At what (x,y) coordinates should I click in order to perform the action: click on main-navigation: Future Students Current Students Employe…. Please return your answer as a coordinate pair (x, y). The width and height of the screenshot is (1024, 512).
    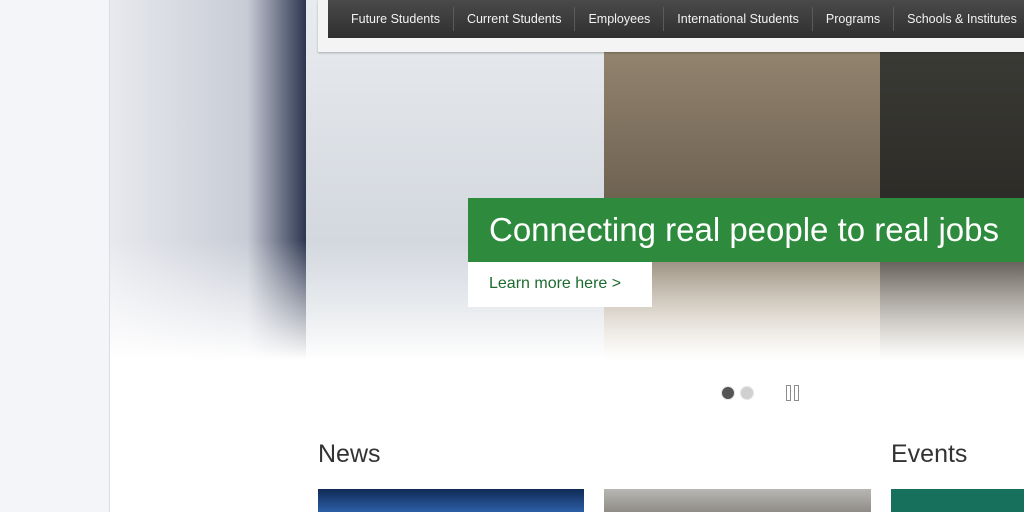
    Looking at the image, I should click on (671, 26).